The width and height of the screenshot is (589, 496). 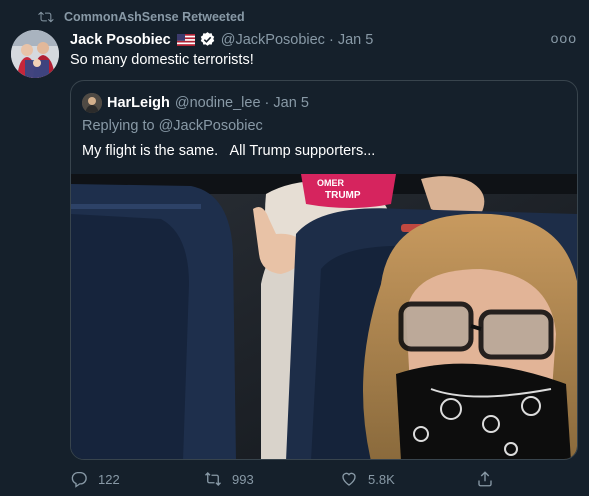 What do you see at coordinates (185, 39) in the screenshot?
I see `us-flag-icon` at bounding box center [185, 39].